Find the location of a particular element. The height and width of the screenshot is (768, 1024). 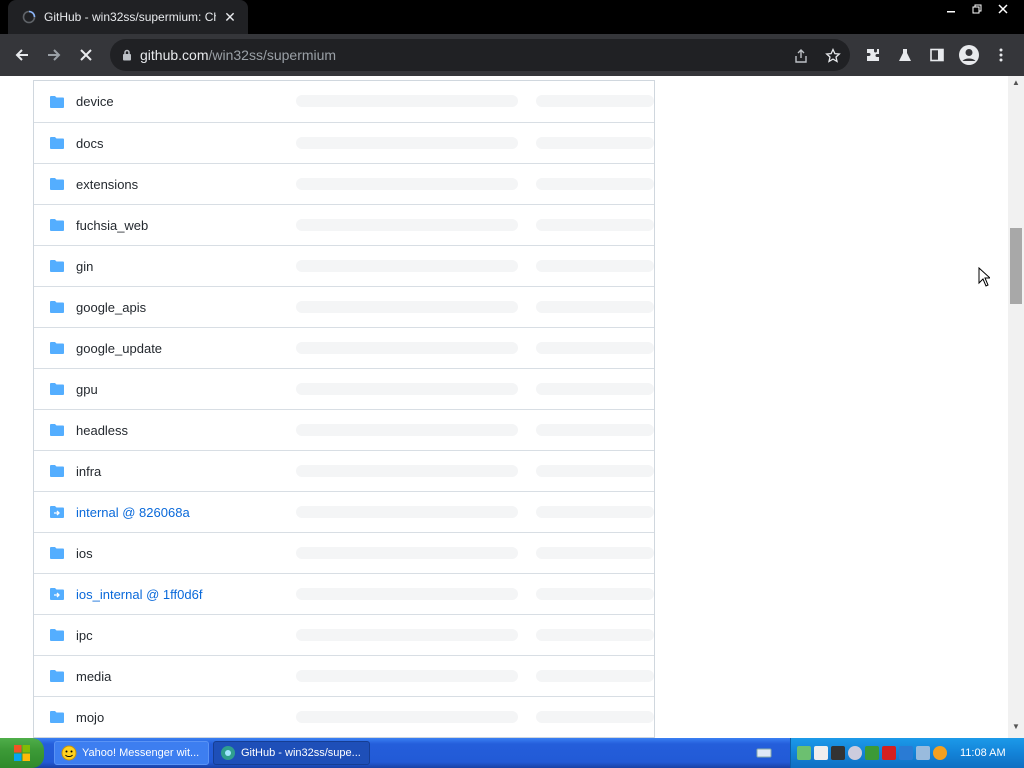

stop-loading-button is located at coordinates (86, 55).